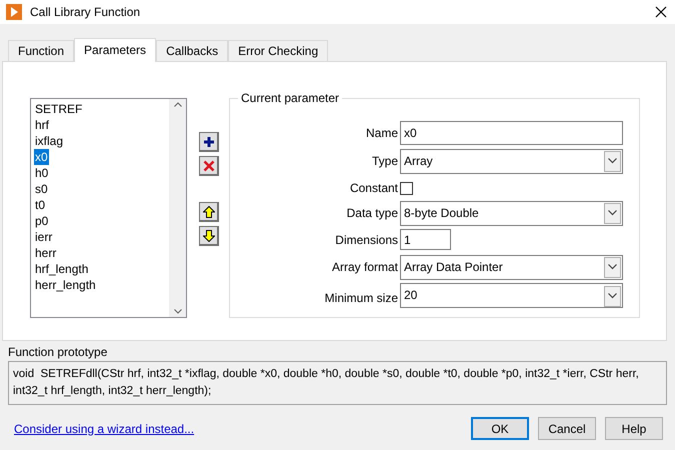  Describe the element at coordinates (500, 428) in the screenshot. I see `dialog-button: OK` at that location.